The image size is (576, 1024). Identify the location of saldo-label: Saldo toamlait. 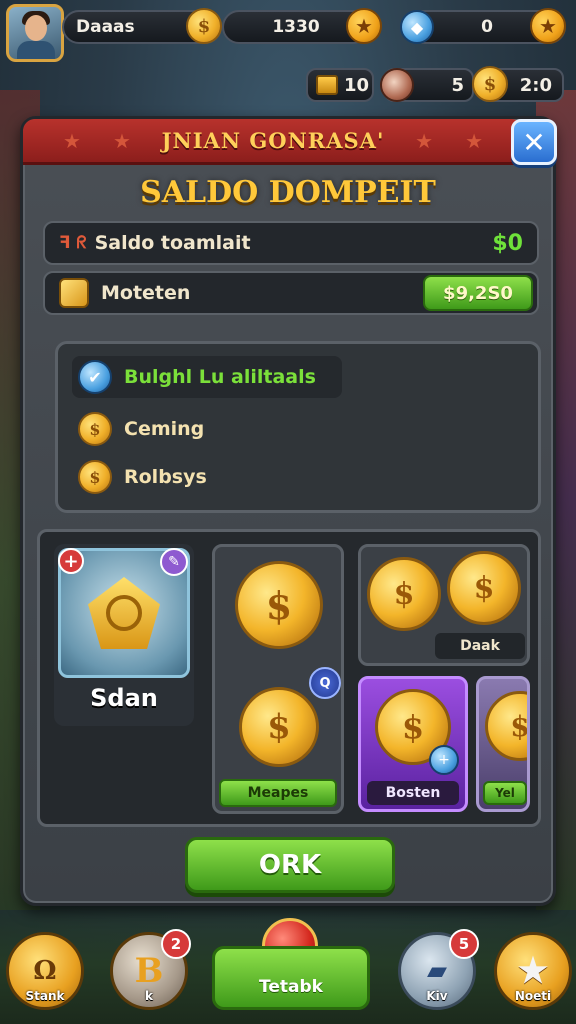
(172, 243).